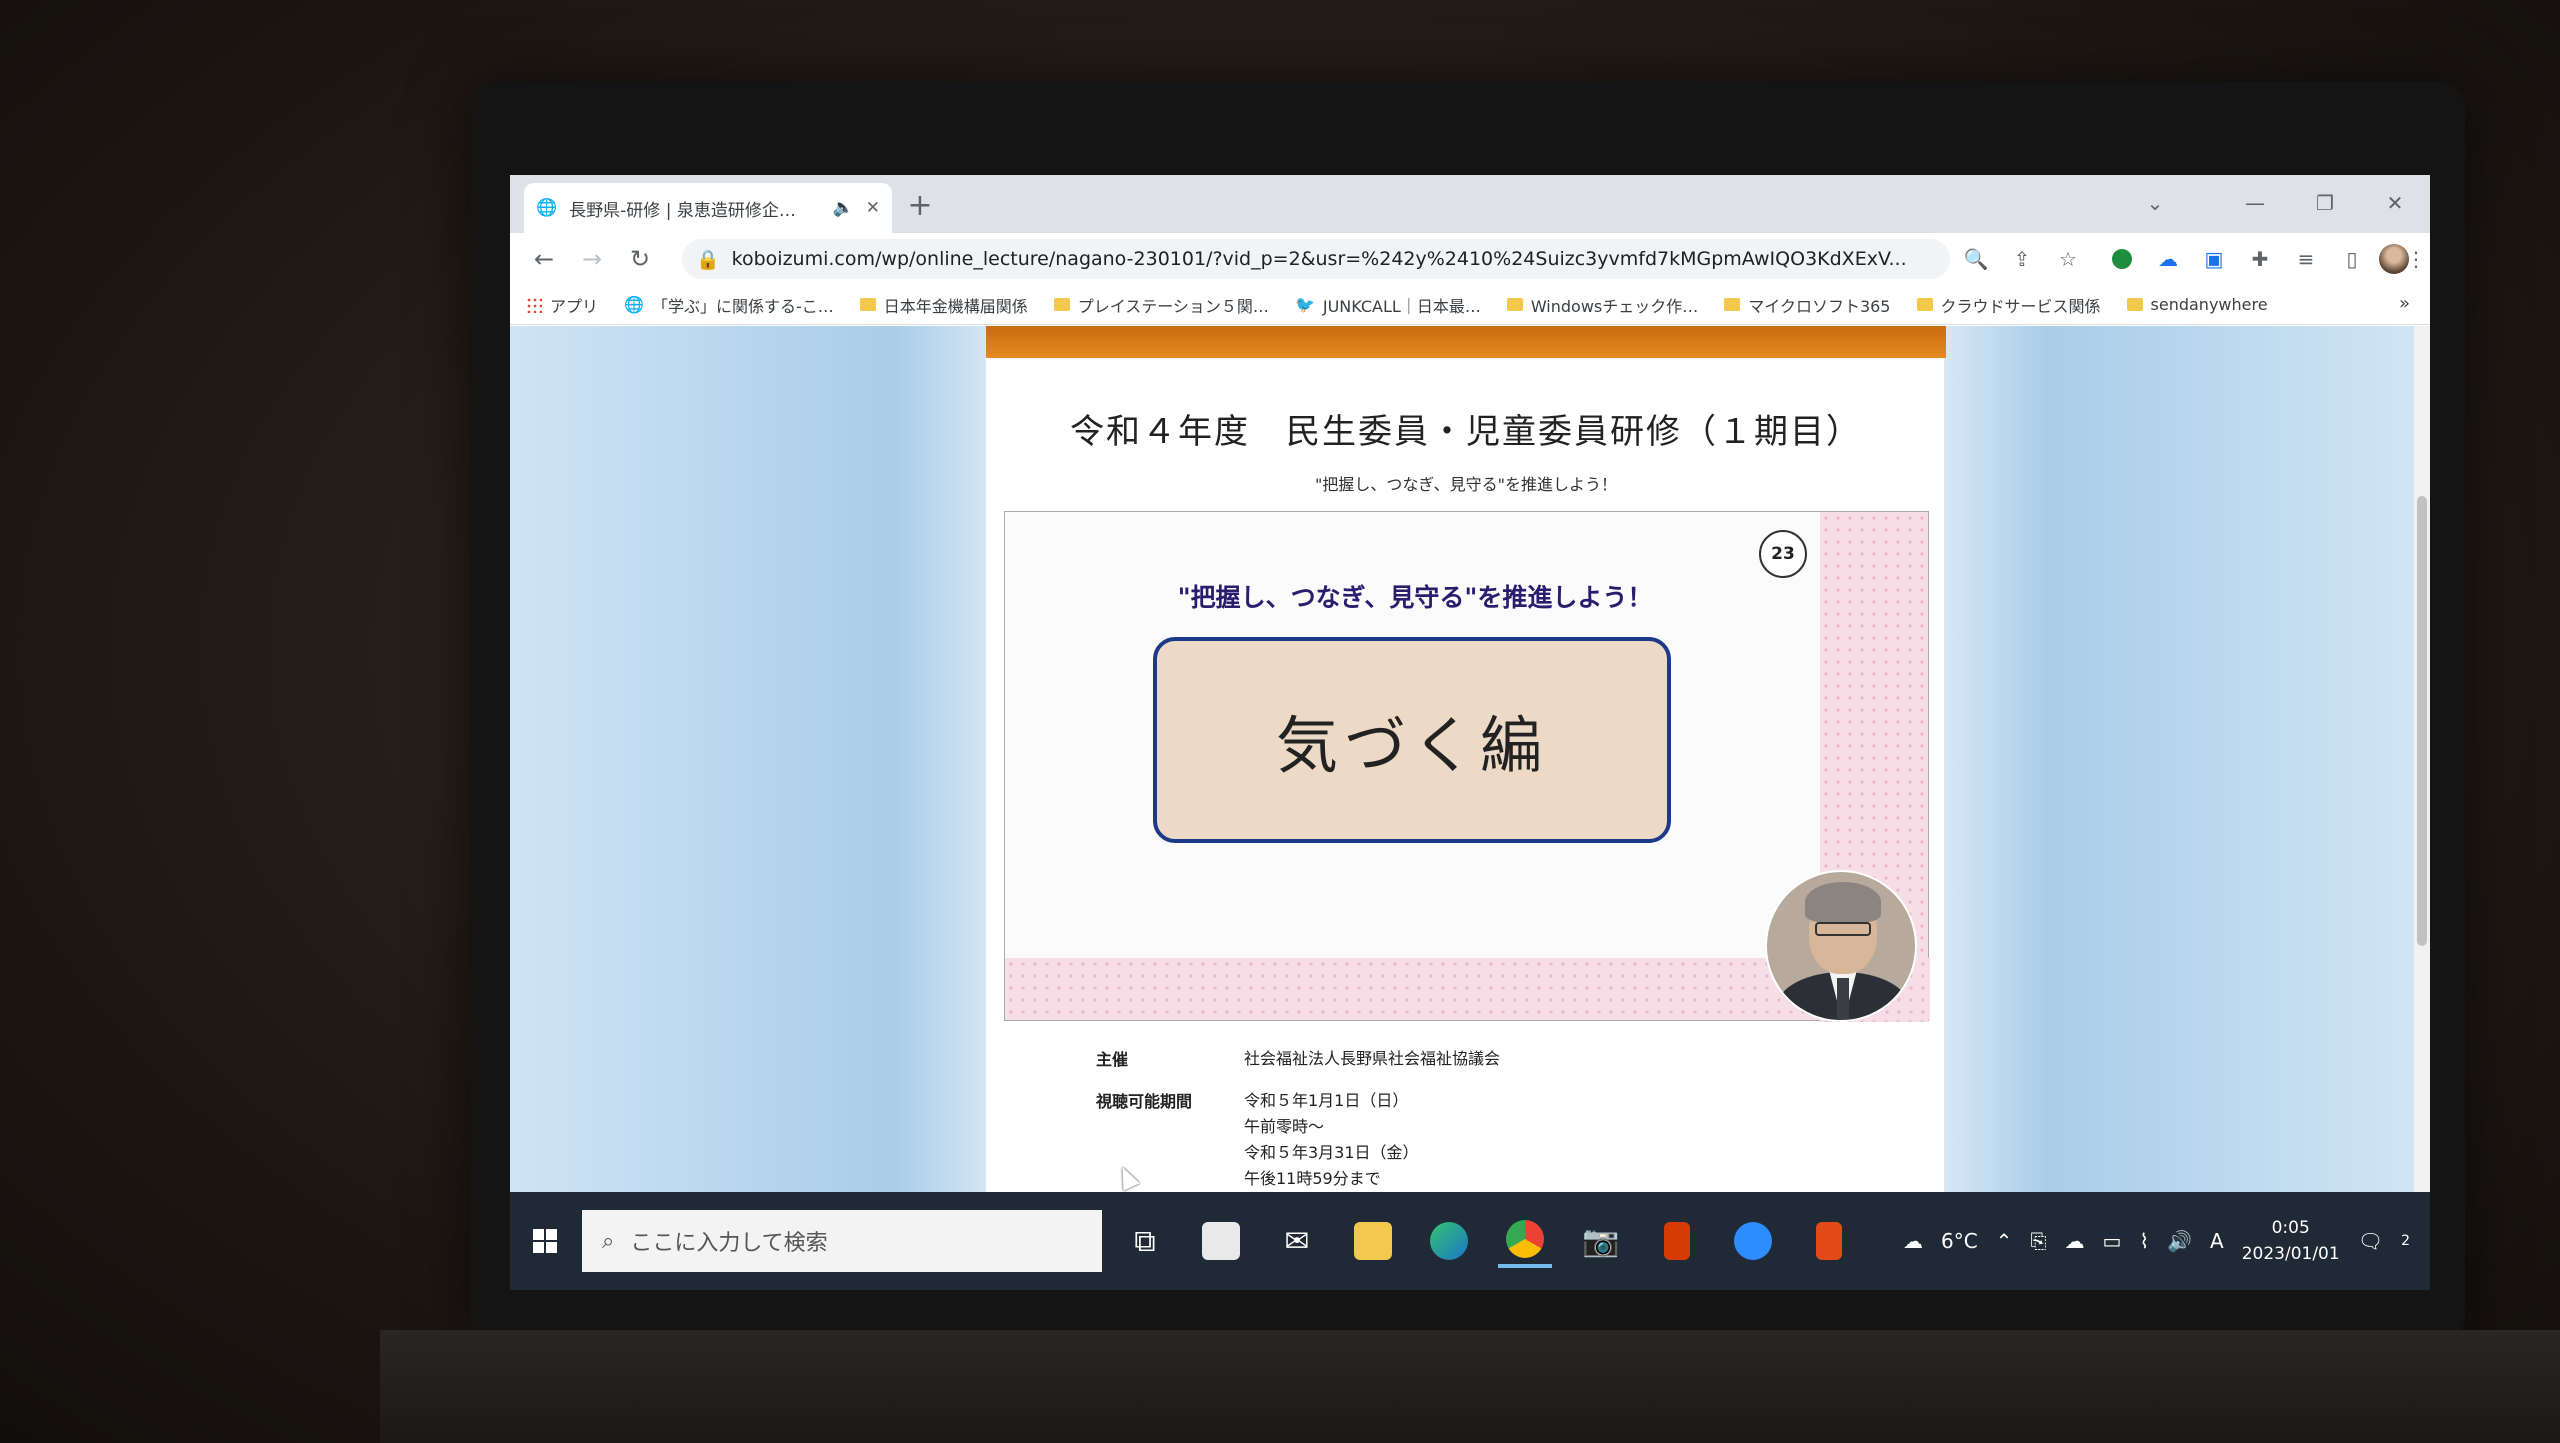  What do you see at coordinates (1372, 1058) in the screenshot?
I see `organizer-value: 社会福祉法人長野県社会福祉協議会` at bounding box center [1372, 1058].